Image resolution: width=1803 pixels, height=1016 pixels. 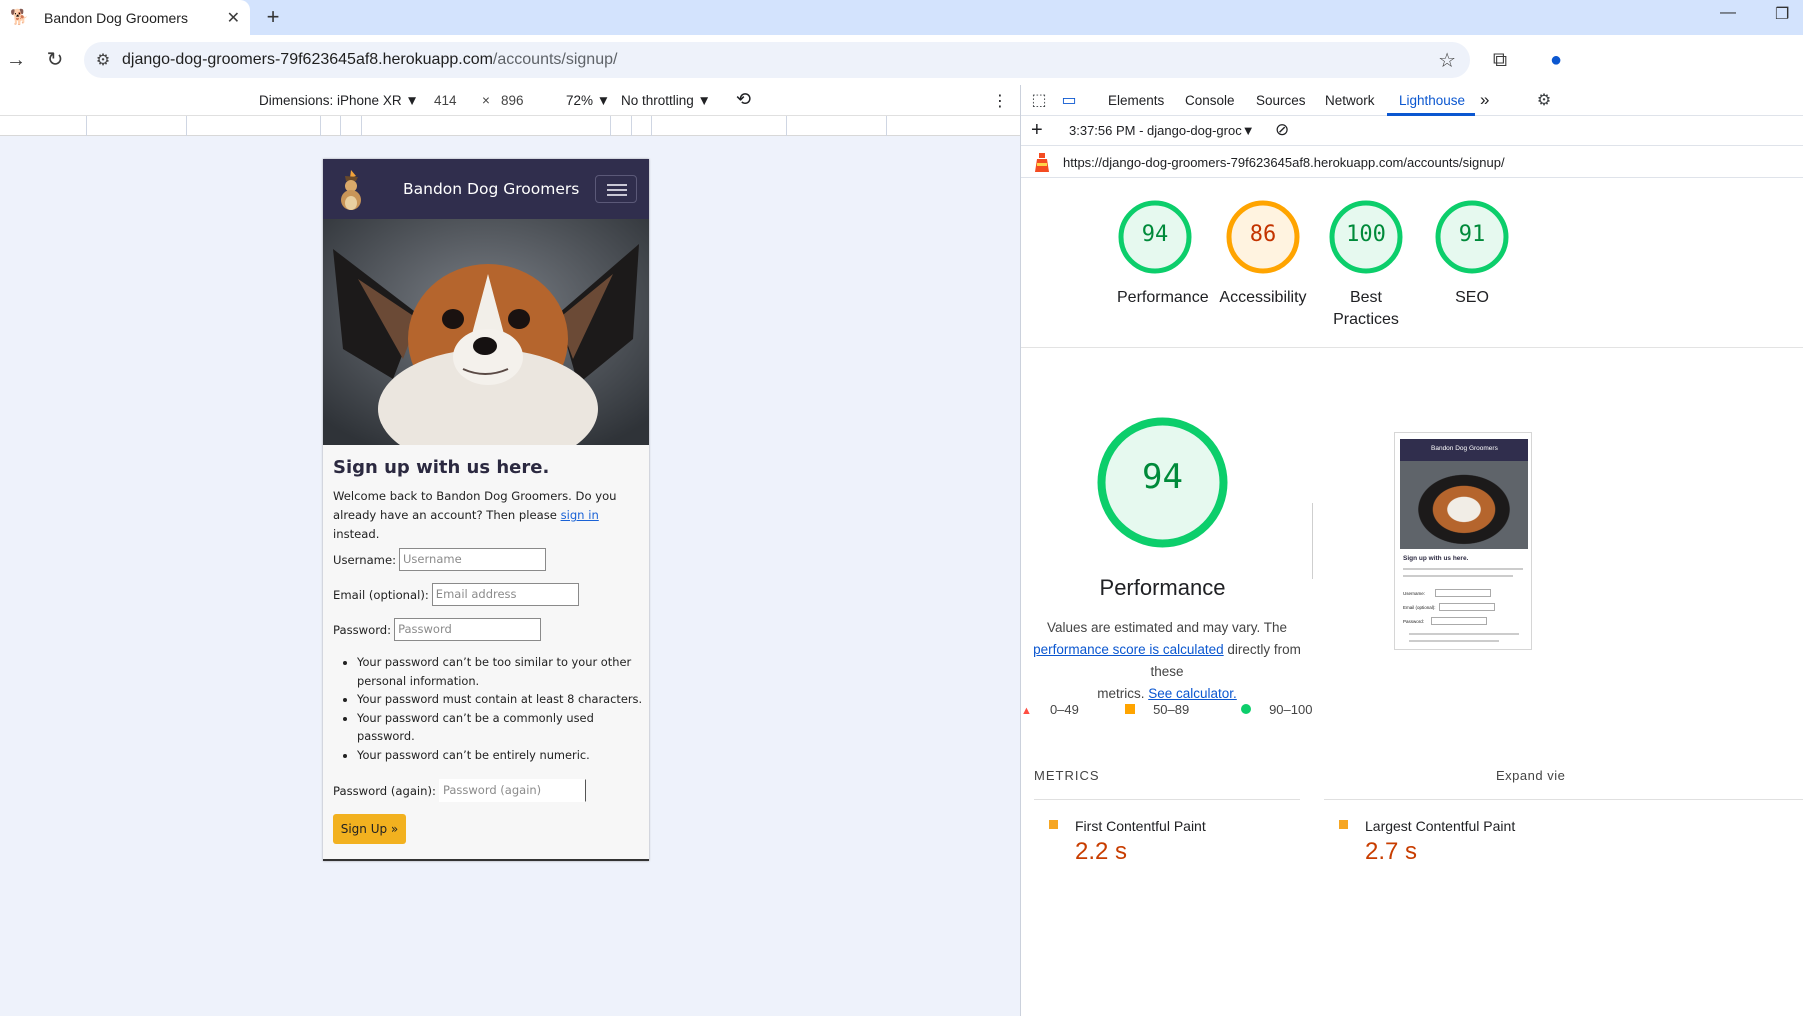 I want to click on sign-up-button: Sign Up », so click(x=369, y=829).